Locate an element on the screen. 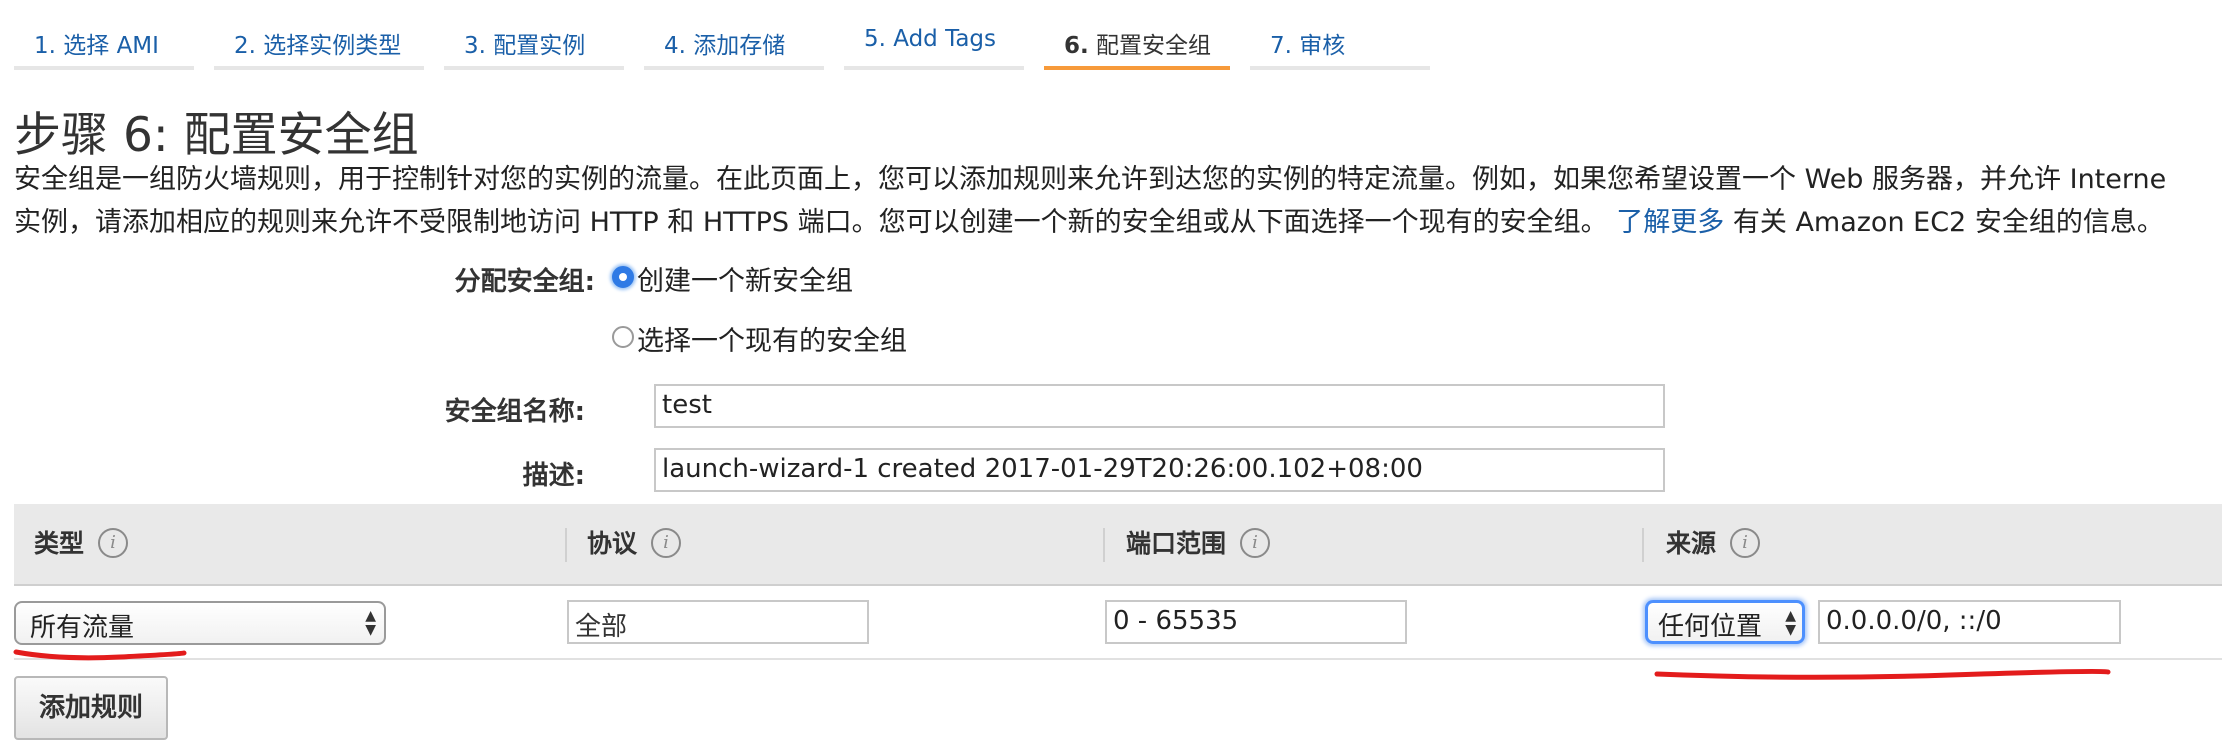 This screenshot has width=2222, height=756. annotation-underline-type is located at coordinates (100, 655).